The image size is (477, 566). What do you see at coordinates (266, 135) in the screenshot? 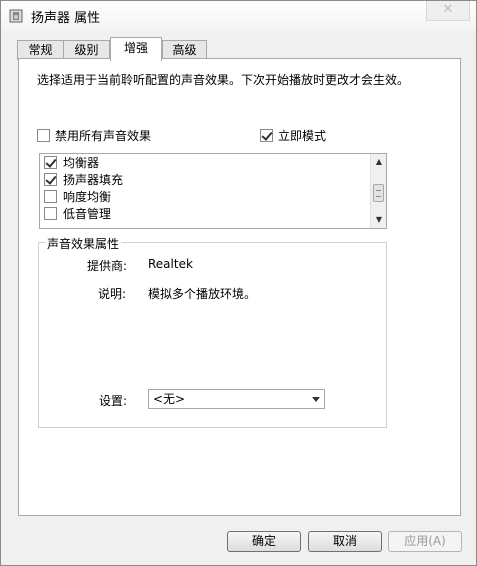
I see `immediate-mode-checkbox` at bounding box center [266, 135].